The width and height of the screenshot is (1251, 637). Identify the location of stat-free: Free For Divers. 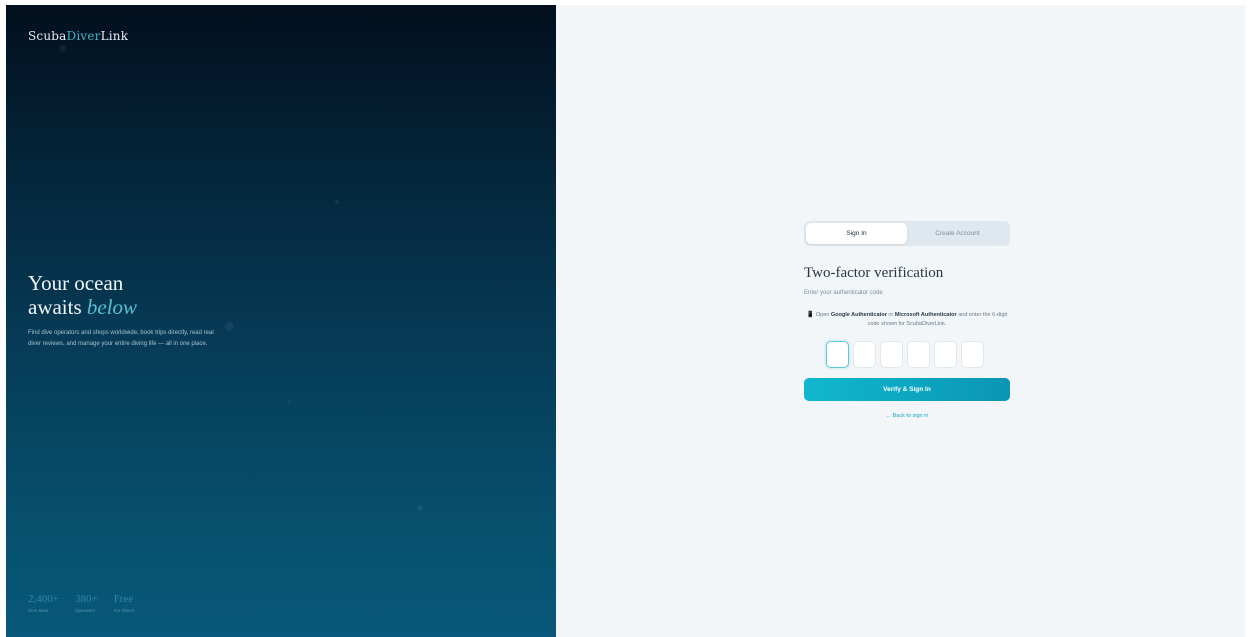
(124, 603).